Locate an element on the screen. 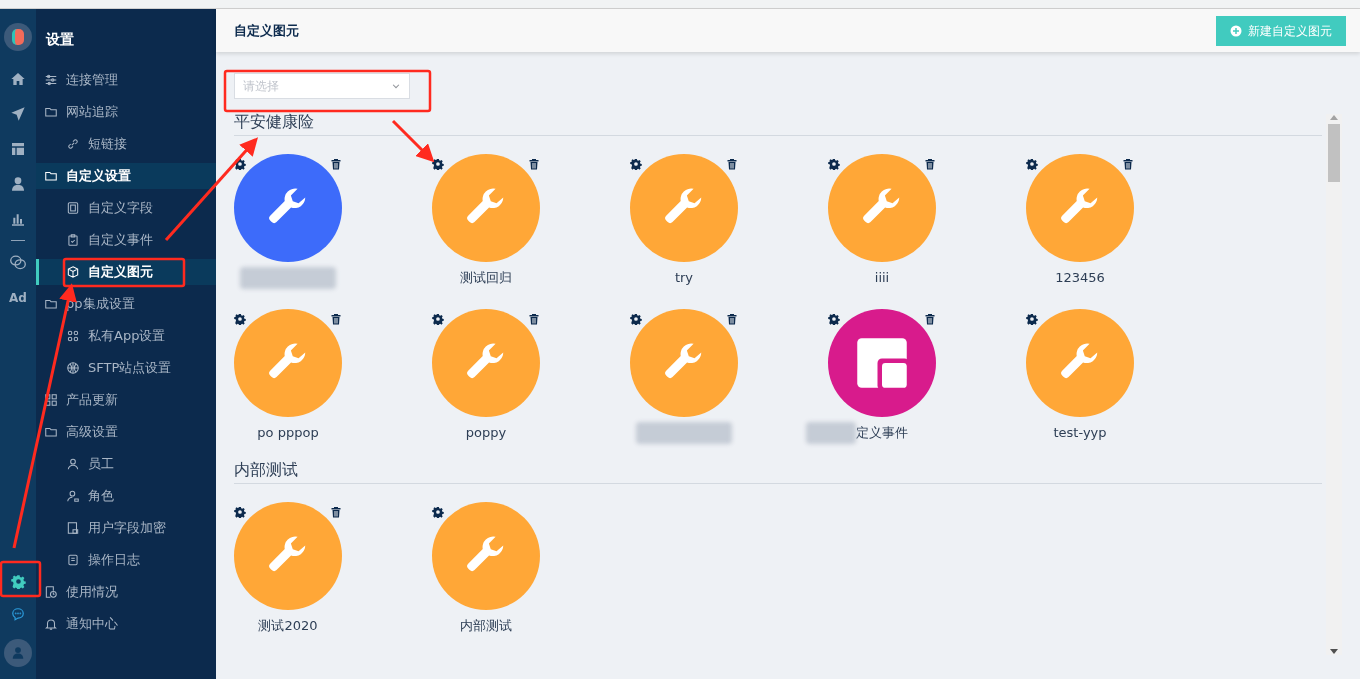  chevron-down-icon is located at coordinates (396, 86).